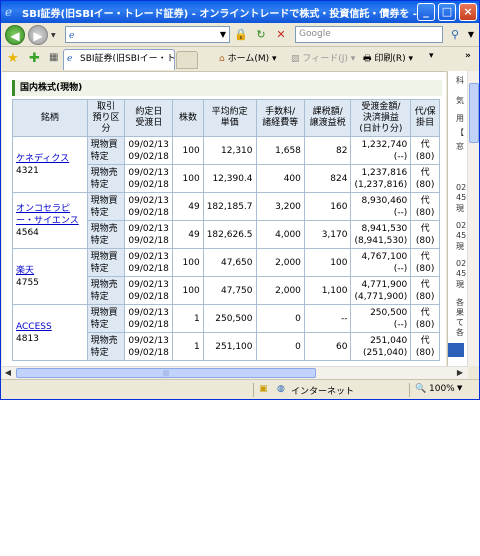  Describe the element at coordinates (188, 346) in the screenshot. I see `kabusu-cell: 1` at that location.